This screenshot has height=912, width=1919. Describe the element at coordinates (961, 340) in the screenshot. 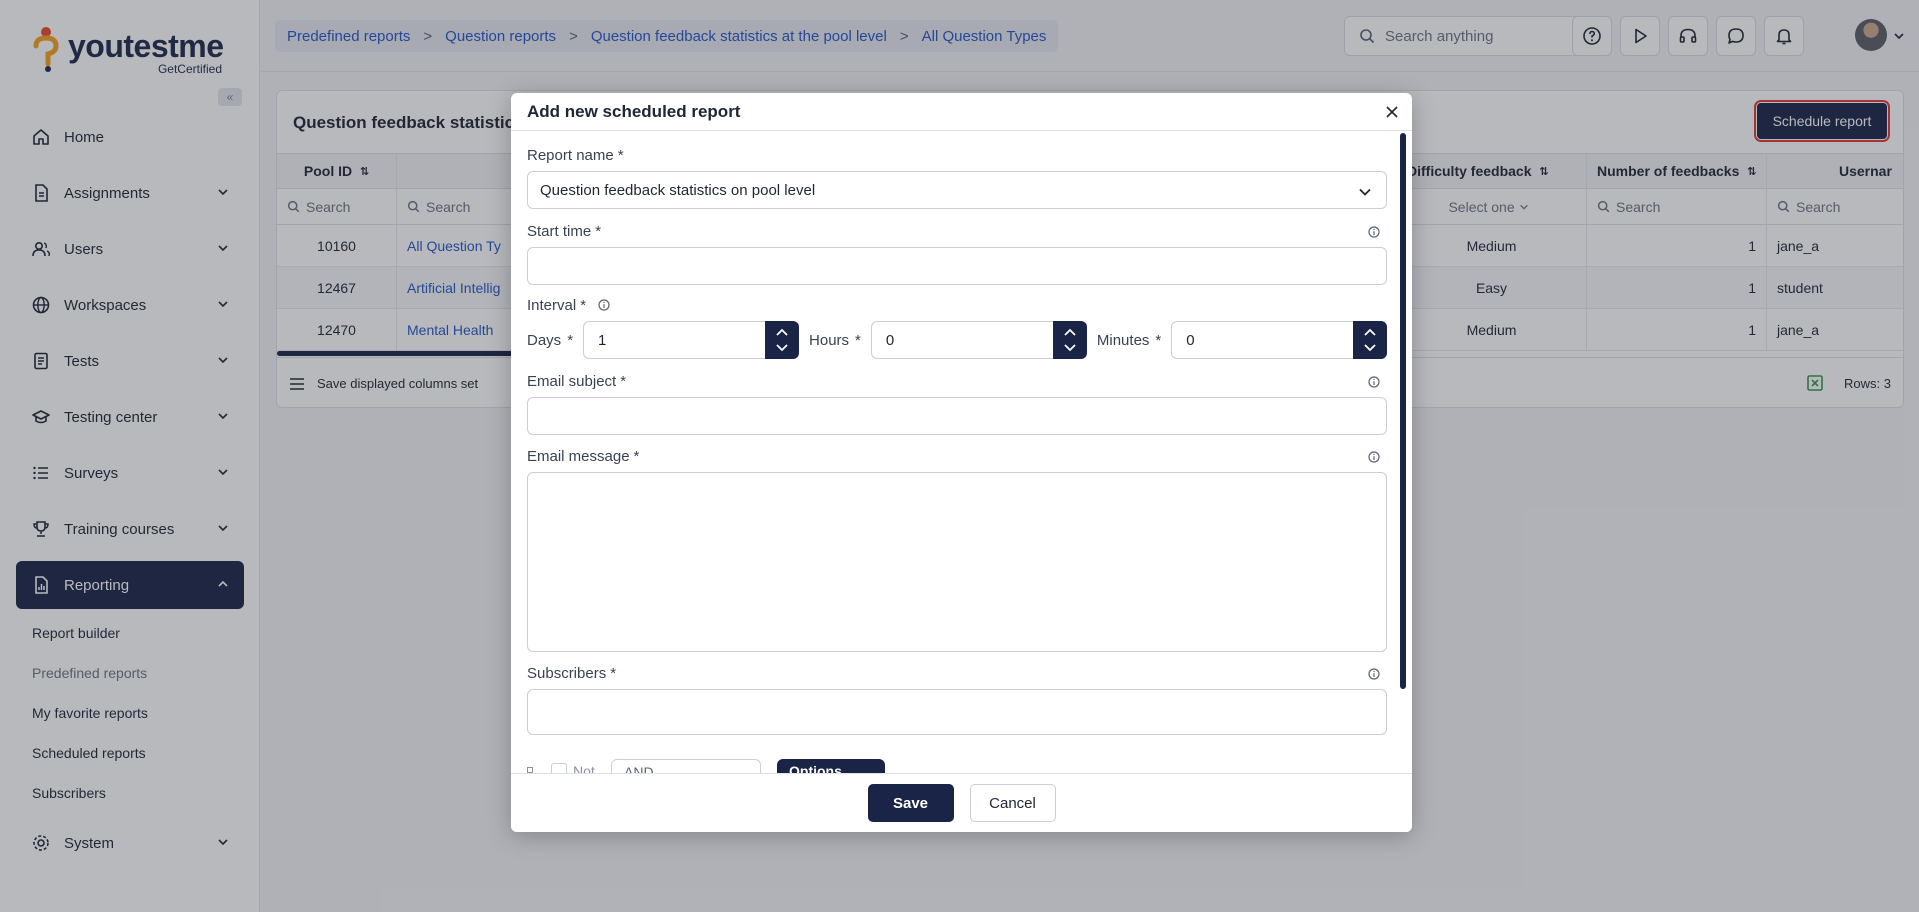

I see `hours-input: 0` at that location.